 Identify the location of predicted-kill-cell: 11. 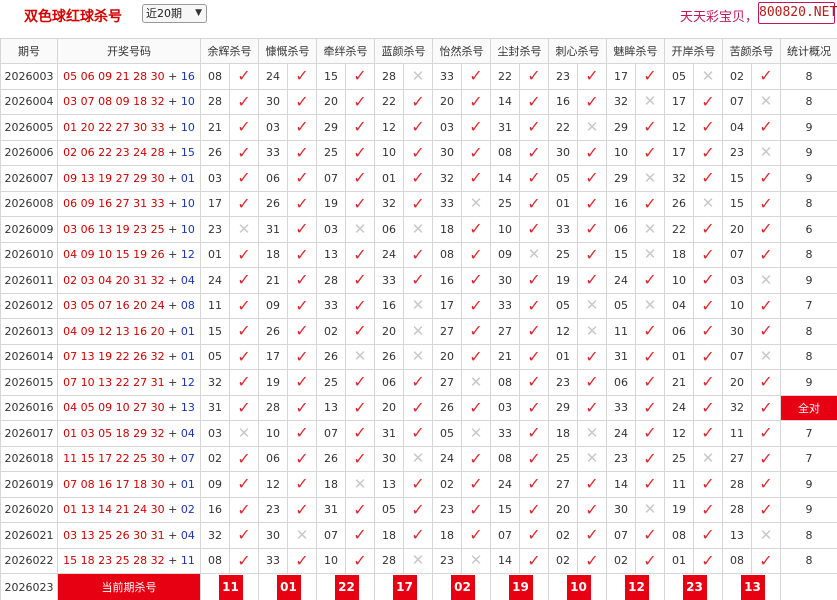
(229, 586).